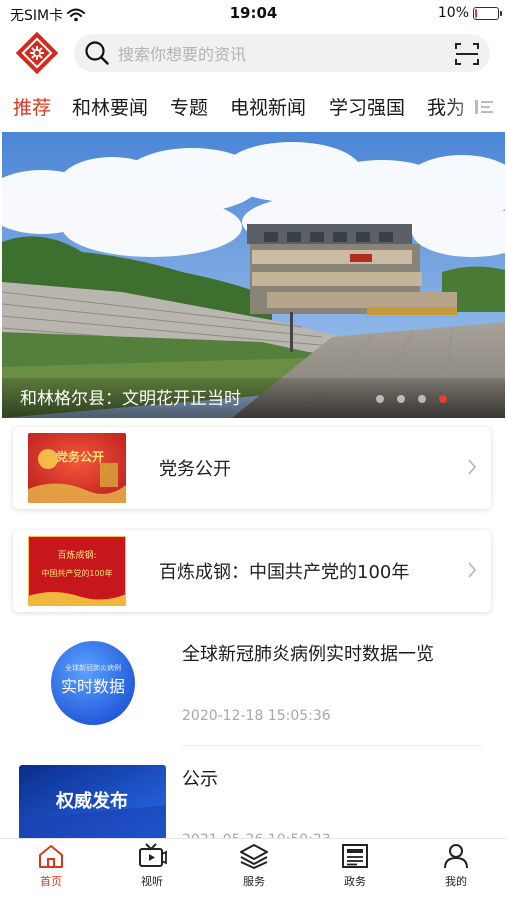  Describe the element at coordinates (130, 396) in the screenshot. I see `banner-caption: 和林格尔县：文明花开正当时` at that location.